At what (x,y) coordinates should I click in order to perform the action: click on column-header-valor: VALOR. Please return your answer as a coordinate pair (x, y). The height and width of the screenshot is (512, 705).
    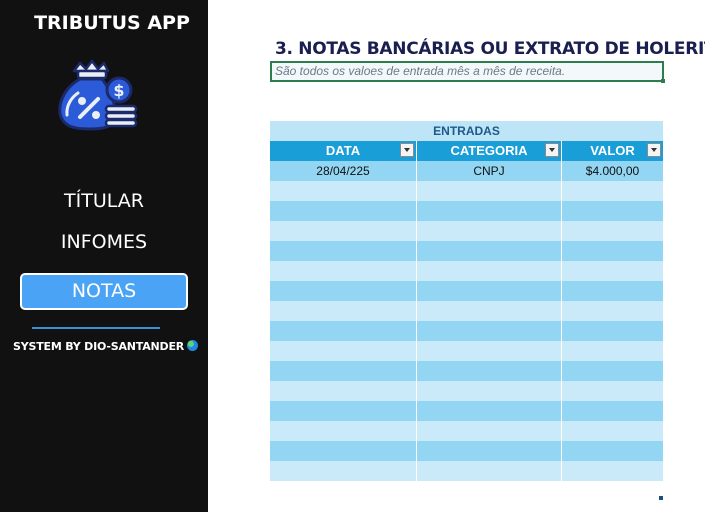
    Looking at the image, I should click on (612, 151).